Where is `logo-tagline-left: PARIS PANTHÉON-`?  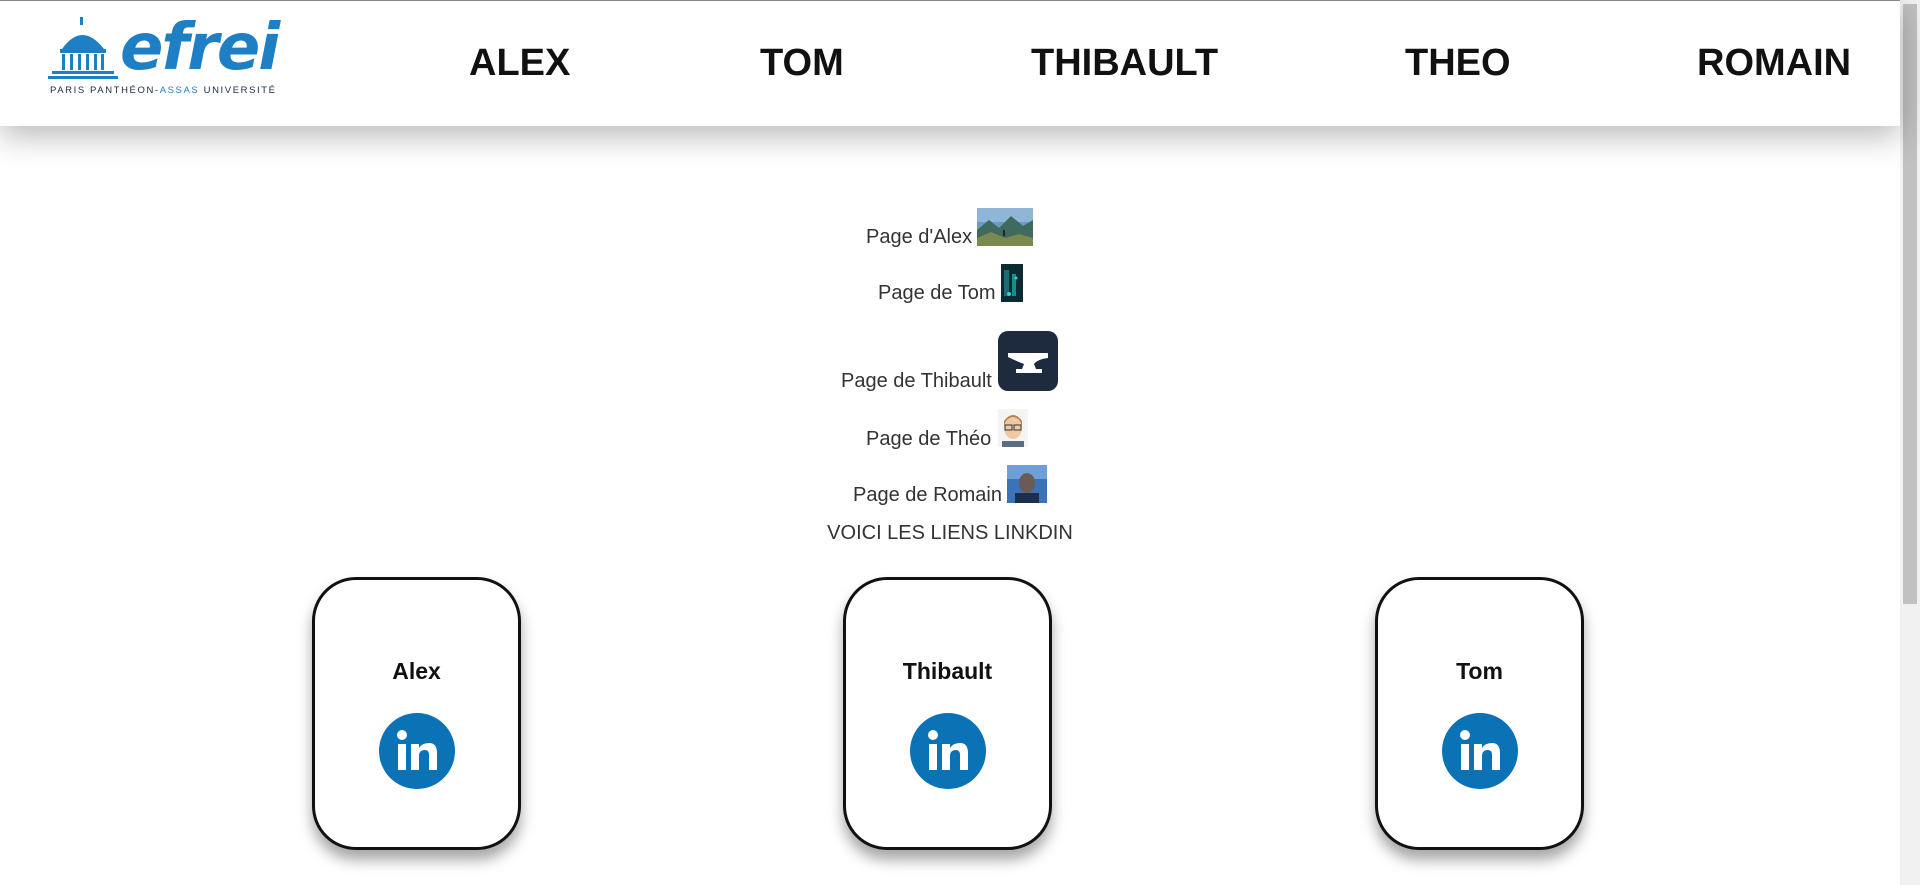
logo-tagline-left: PARIS PANTHÉON- is located at coordinates (105, 90).